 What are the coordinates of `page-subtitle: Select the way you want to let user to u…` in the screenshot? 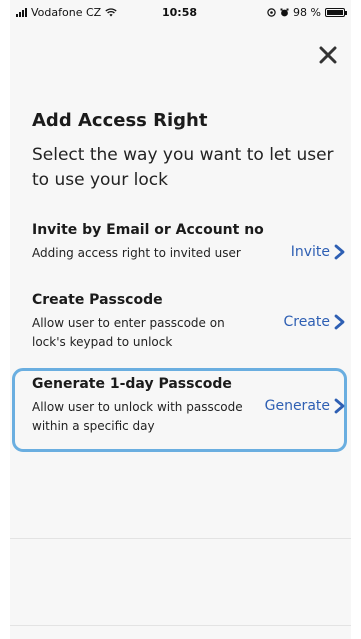 It's located at (183, 167).